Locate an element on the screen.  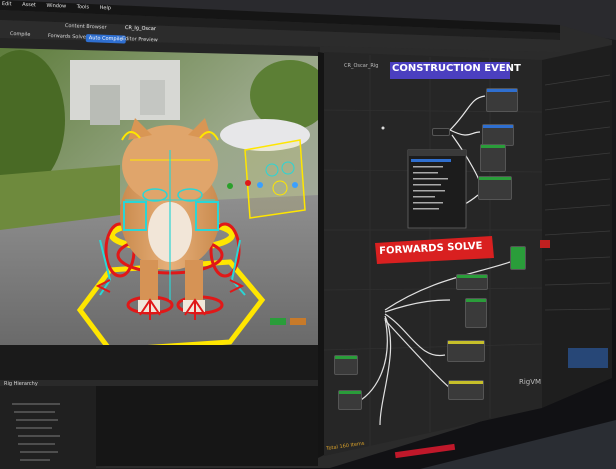
tab-cr-ig-oscar: CR_Ig_Oscar is located at coordinates (140, 28).